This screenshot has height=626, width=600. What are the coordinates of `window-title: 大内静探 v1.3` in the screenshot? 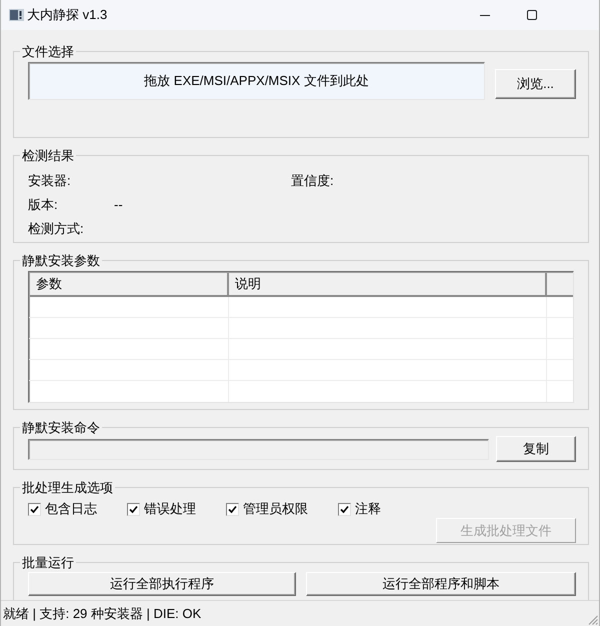 It's located at (67, 15).